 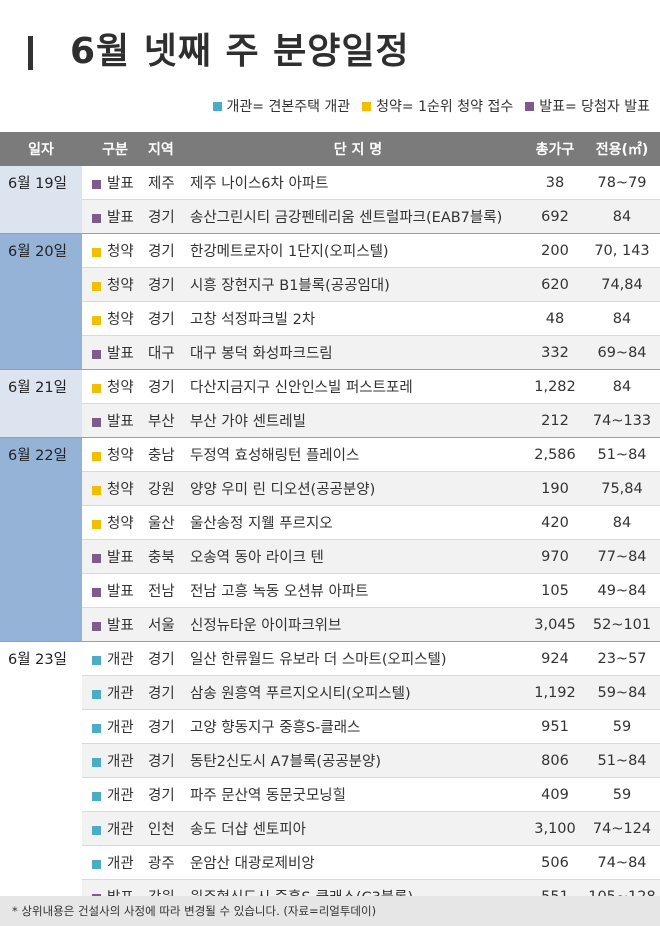 What do you see at coordinates (330, 216) in the screenshot?
I see `table-row: 발표 경기 송산그린시티 금강펜테리움 센트럴파크(EAB7블록) 692 84` at bounding box center [330, 216].